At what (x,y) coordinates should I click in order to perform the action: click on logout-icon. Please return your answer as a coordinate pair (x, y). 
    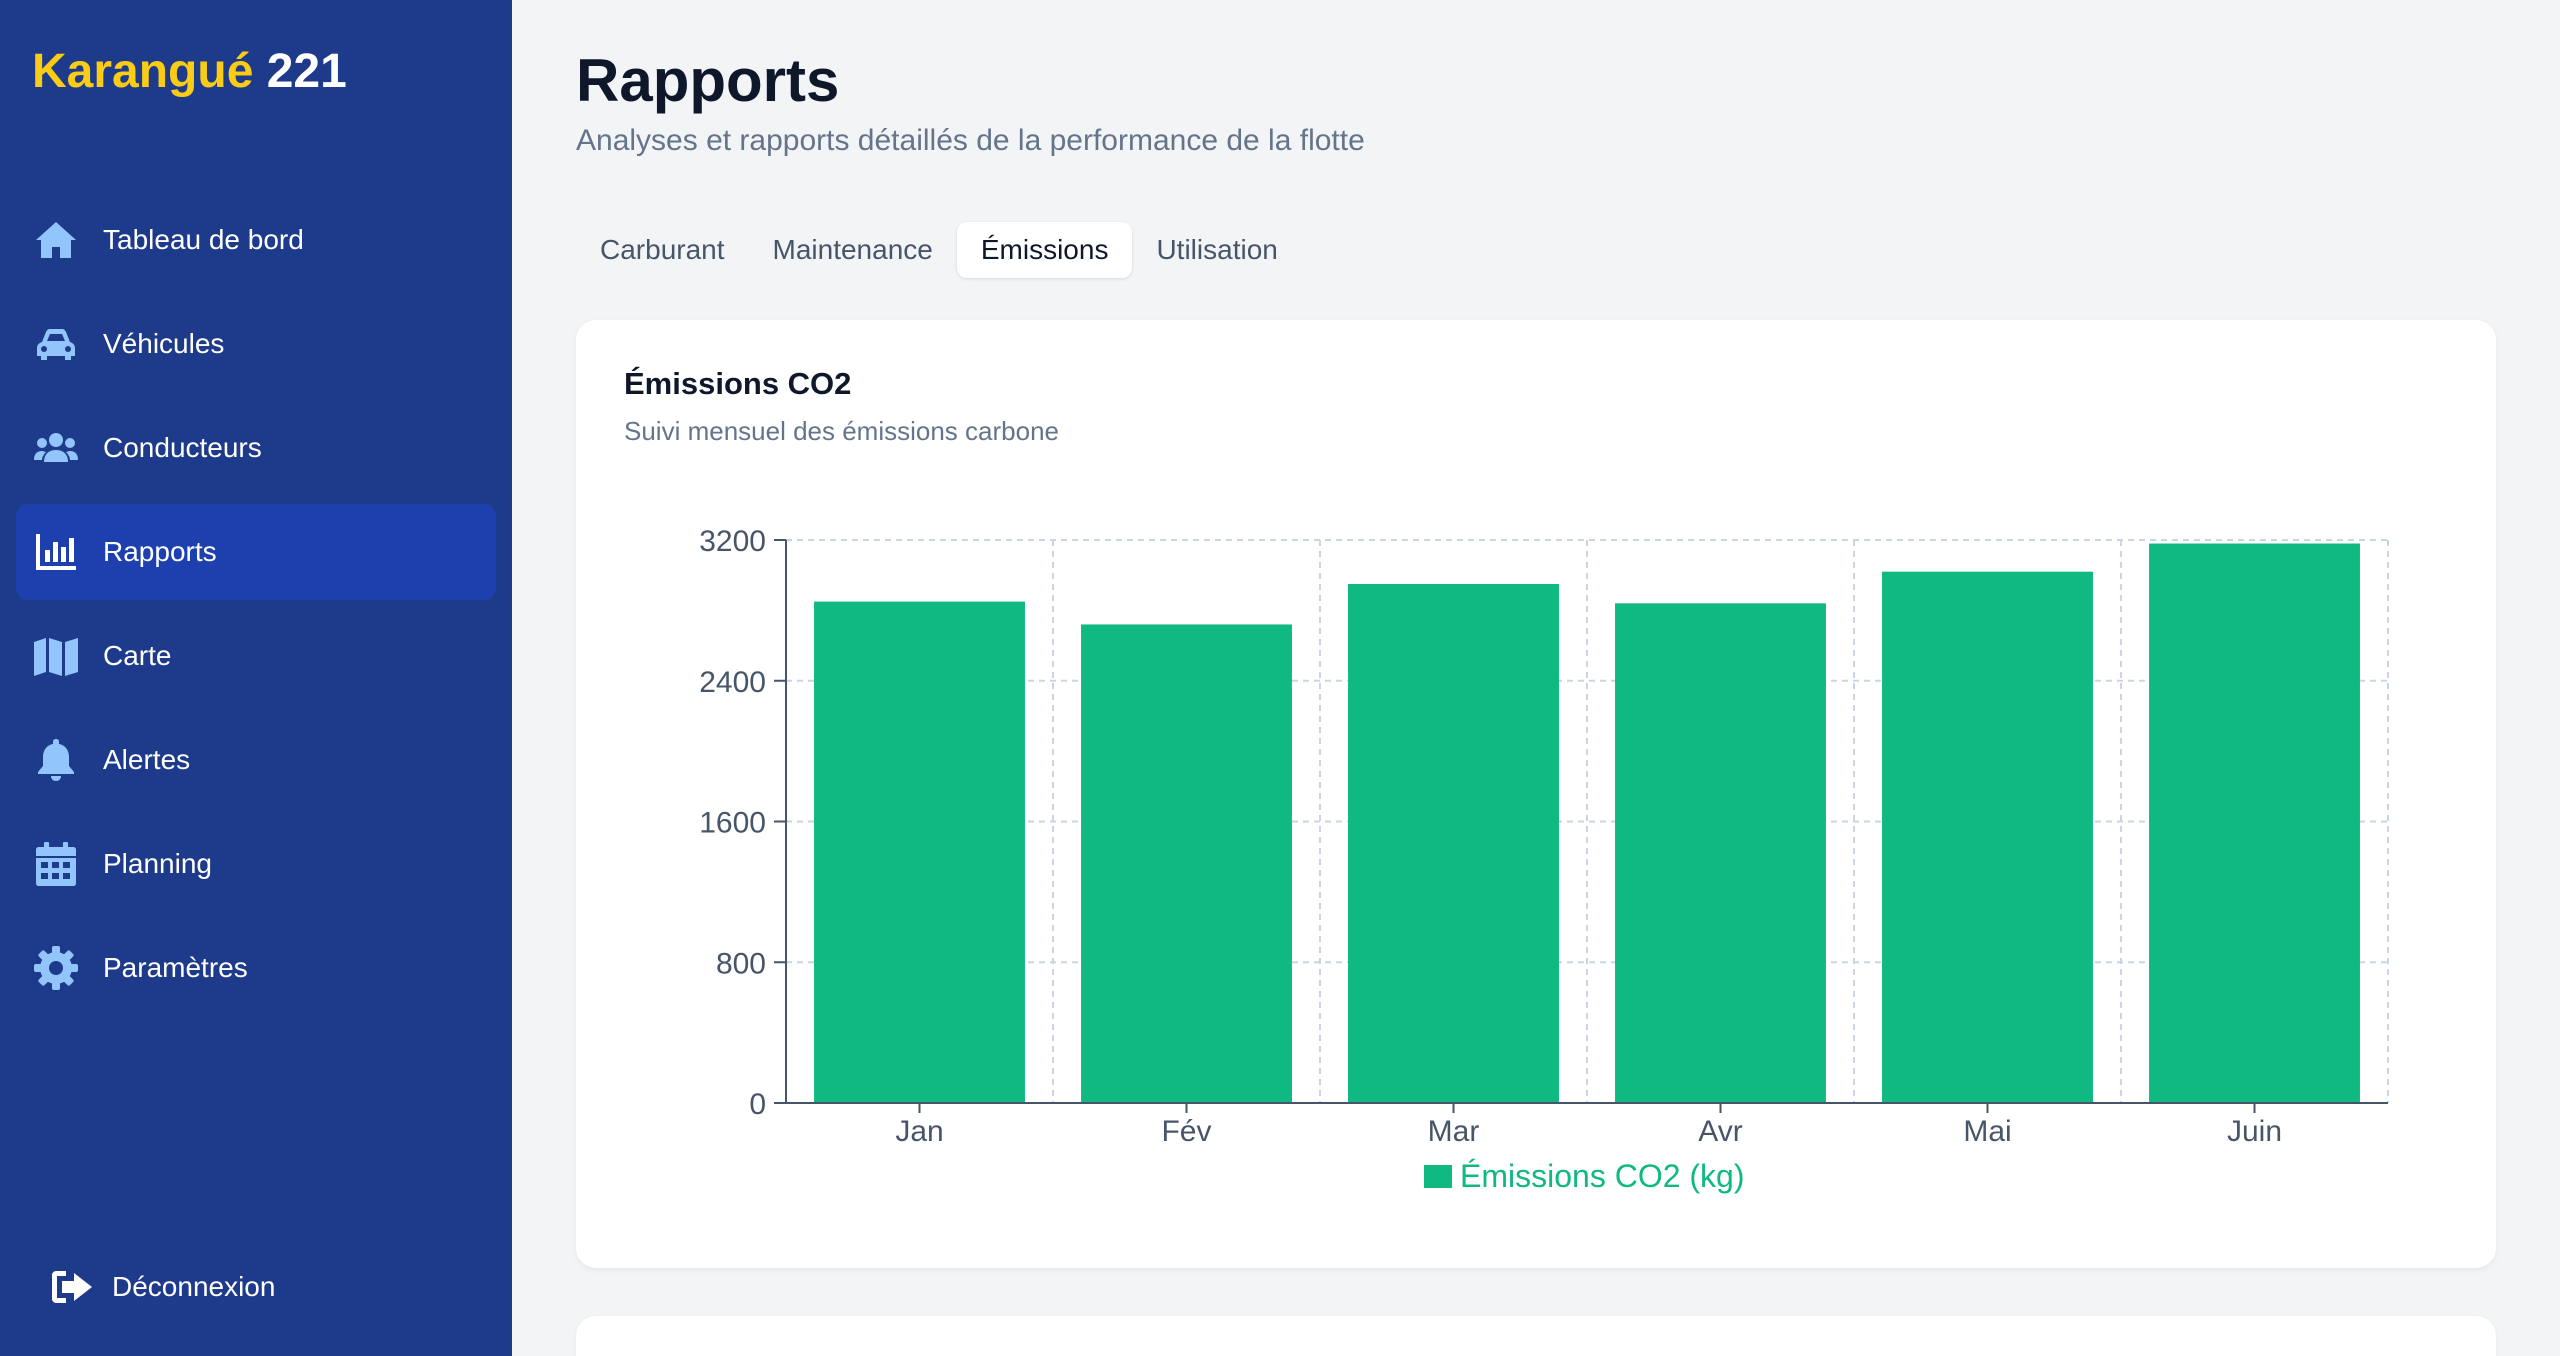
    Looking at the image, I should click on (72, 1287).